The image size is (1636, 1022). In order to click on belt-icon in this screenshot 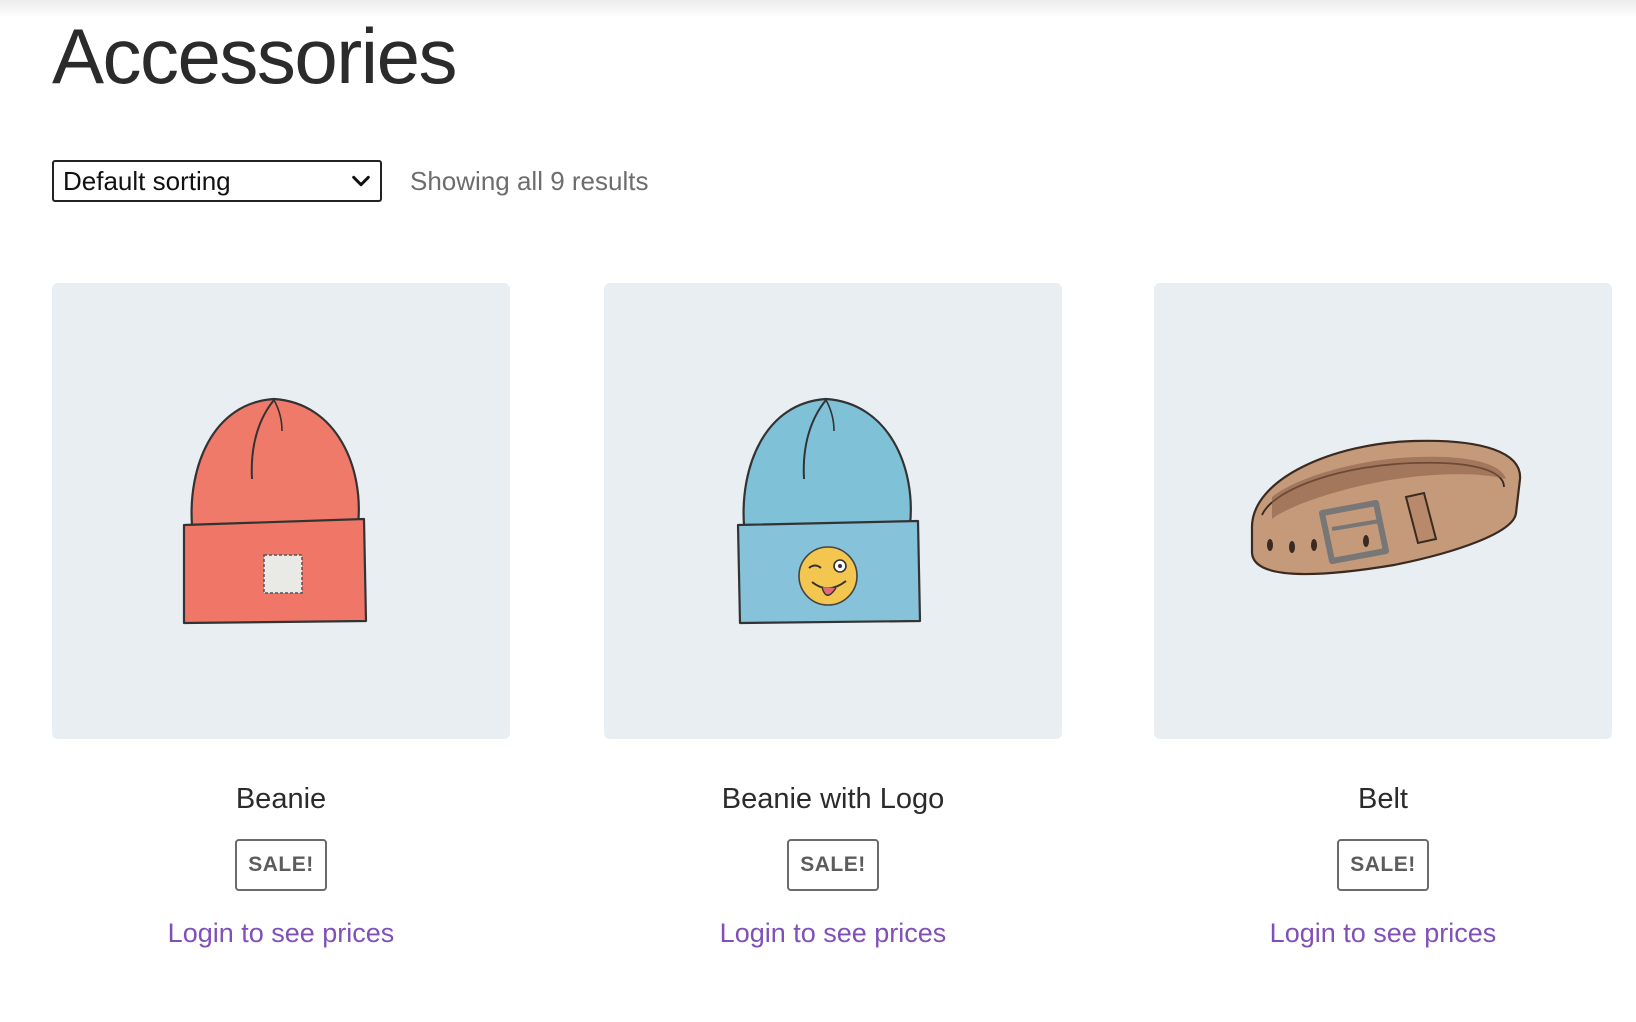, I will do `click(1386, 507)`.